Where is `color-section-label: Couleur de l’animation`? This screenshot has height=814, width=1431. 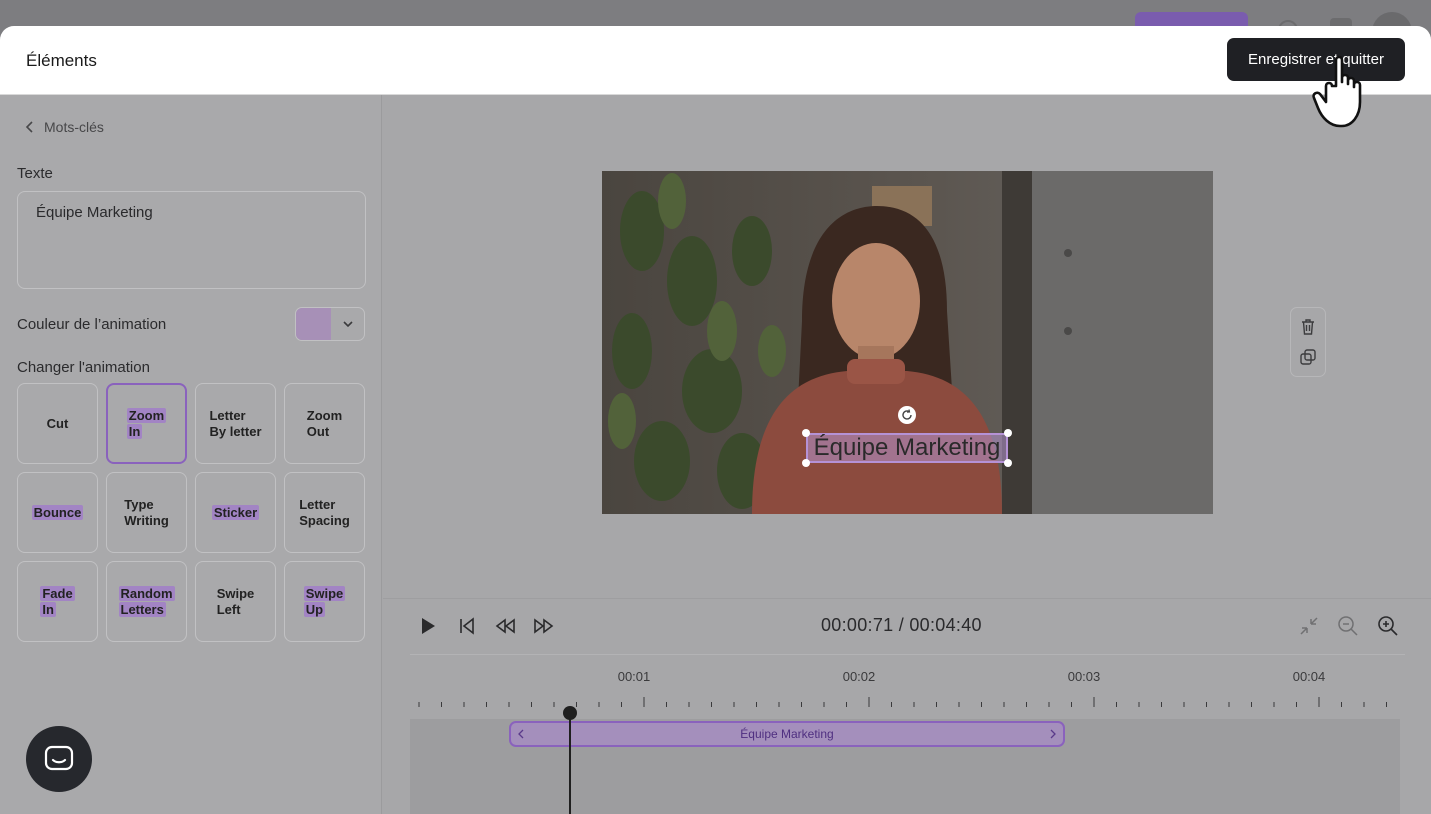 color-section-label: Couleur de l’animation is located at coordinates (92, 324).